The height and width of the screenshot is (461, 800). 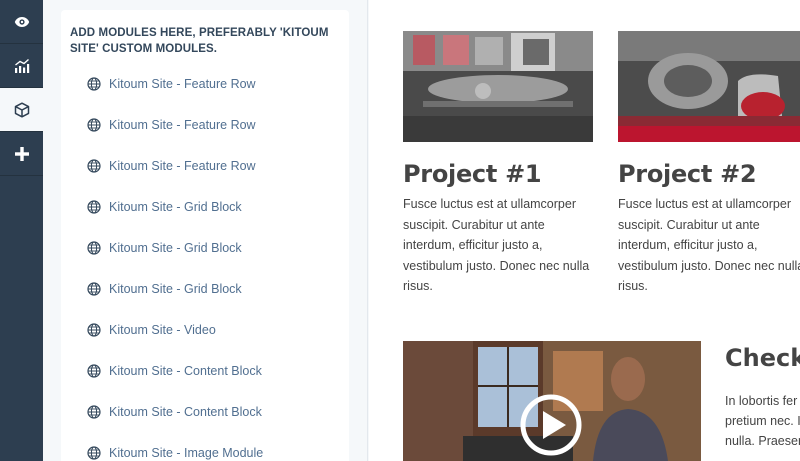 What do you see at coordinates (162, 330) in the screenshot?
I see `module-item-label: Kitoum Site - Video` at bounding box center [162, 330].